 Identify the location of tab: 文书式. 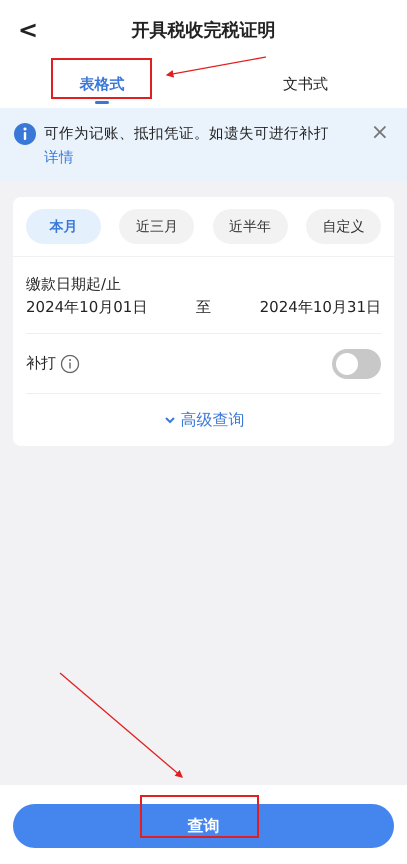
(305, 84).